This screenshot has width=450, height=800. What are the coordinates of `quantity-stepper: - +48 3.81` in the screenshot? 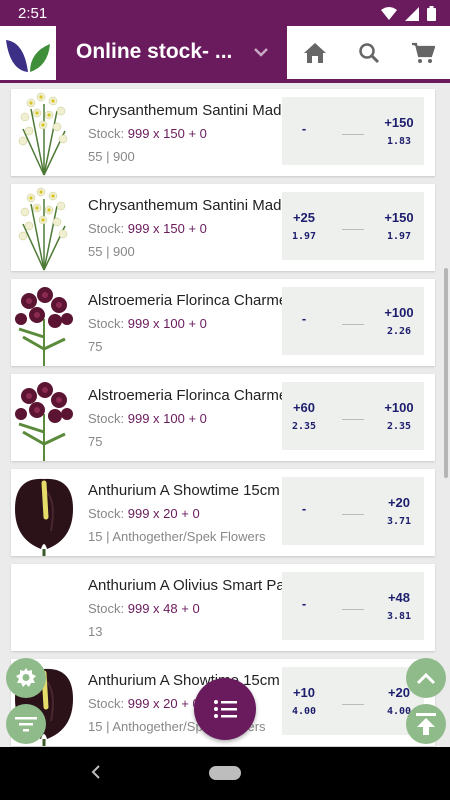 It's located at (353, 606).